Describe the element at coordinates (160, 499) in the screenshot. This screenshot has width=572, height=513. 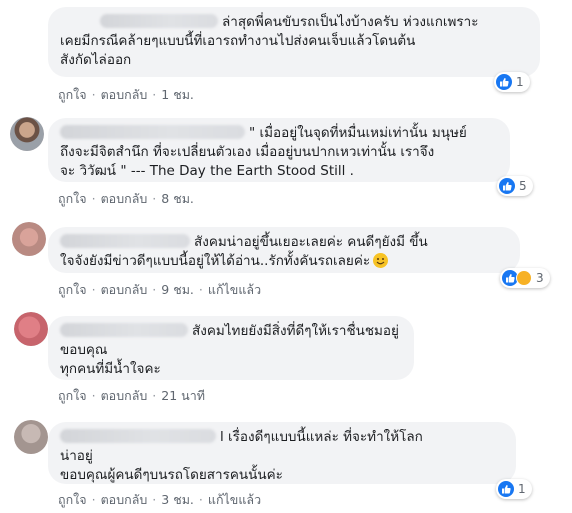
I see `comment-actions: ถูกใจ · ตอบกลับ · 3 ชม. · แก้ไขแล้ว` at that location.